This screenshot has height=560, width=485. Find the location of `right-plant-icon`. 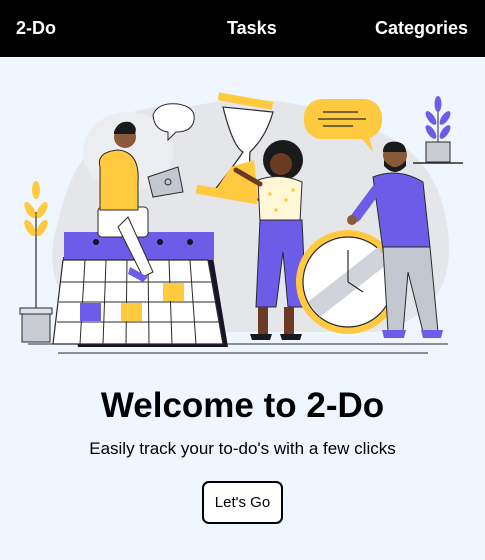

right-plant-icon is located at coordinates (438, 130).